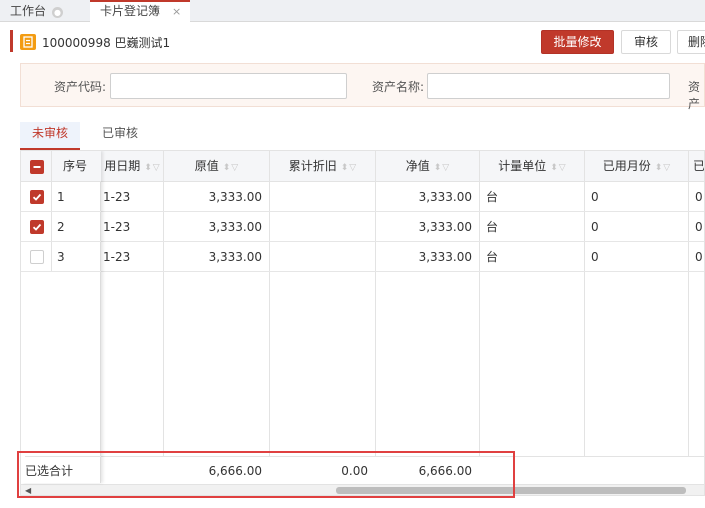  I want to click on frozen-row: 2, so click(61, 227).